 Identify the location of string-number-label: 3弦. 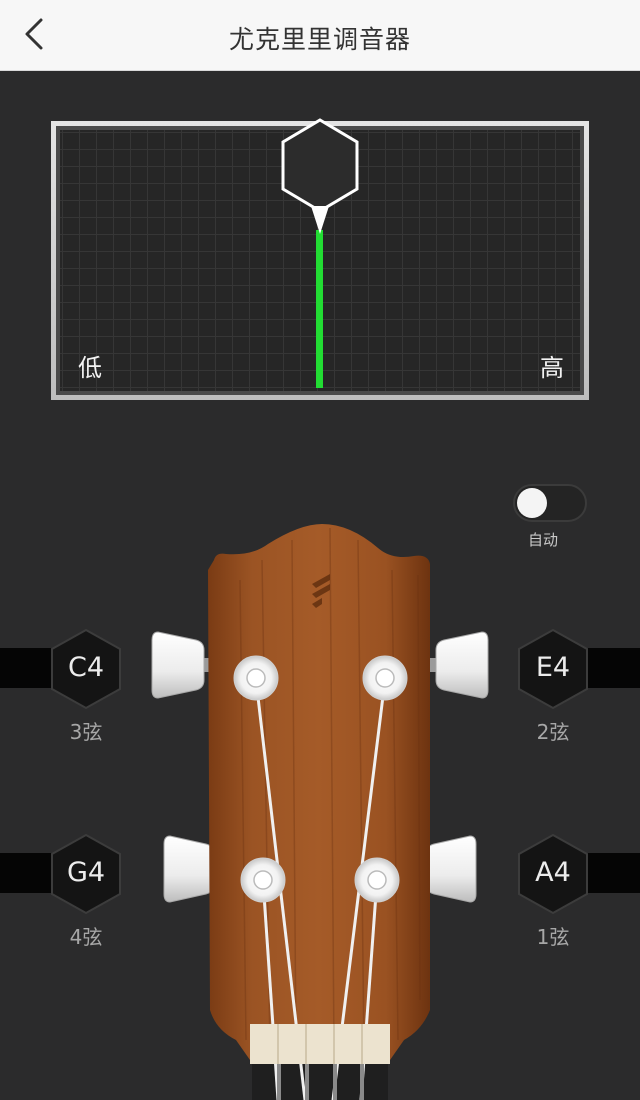
(86, 732).